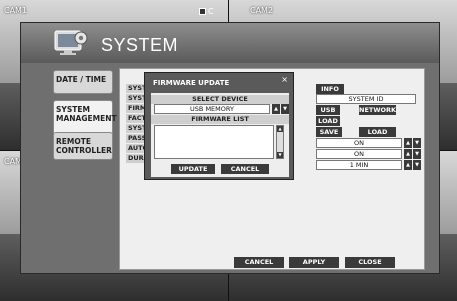 The height and width of the screenshot is (301, 457). I want to click on info-button: INFO, so click(330, 89).